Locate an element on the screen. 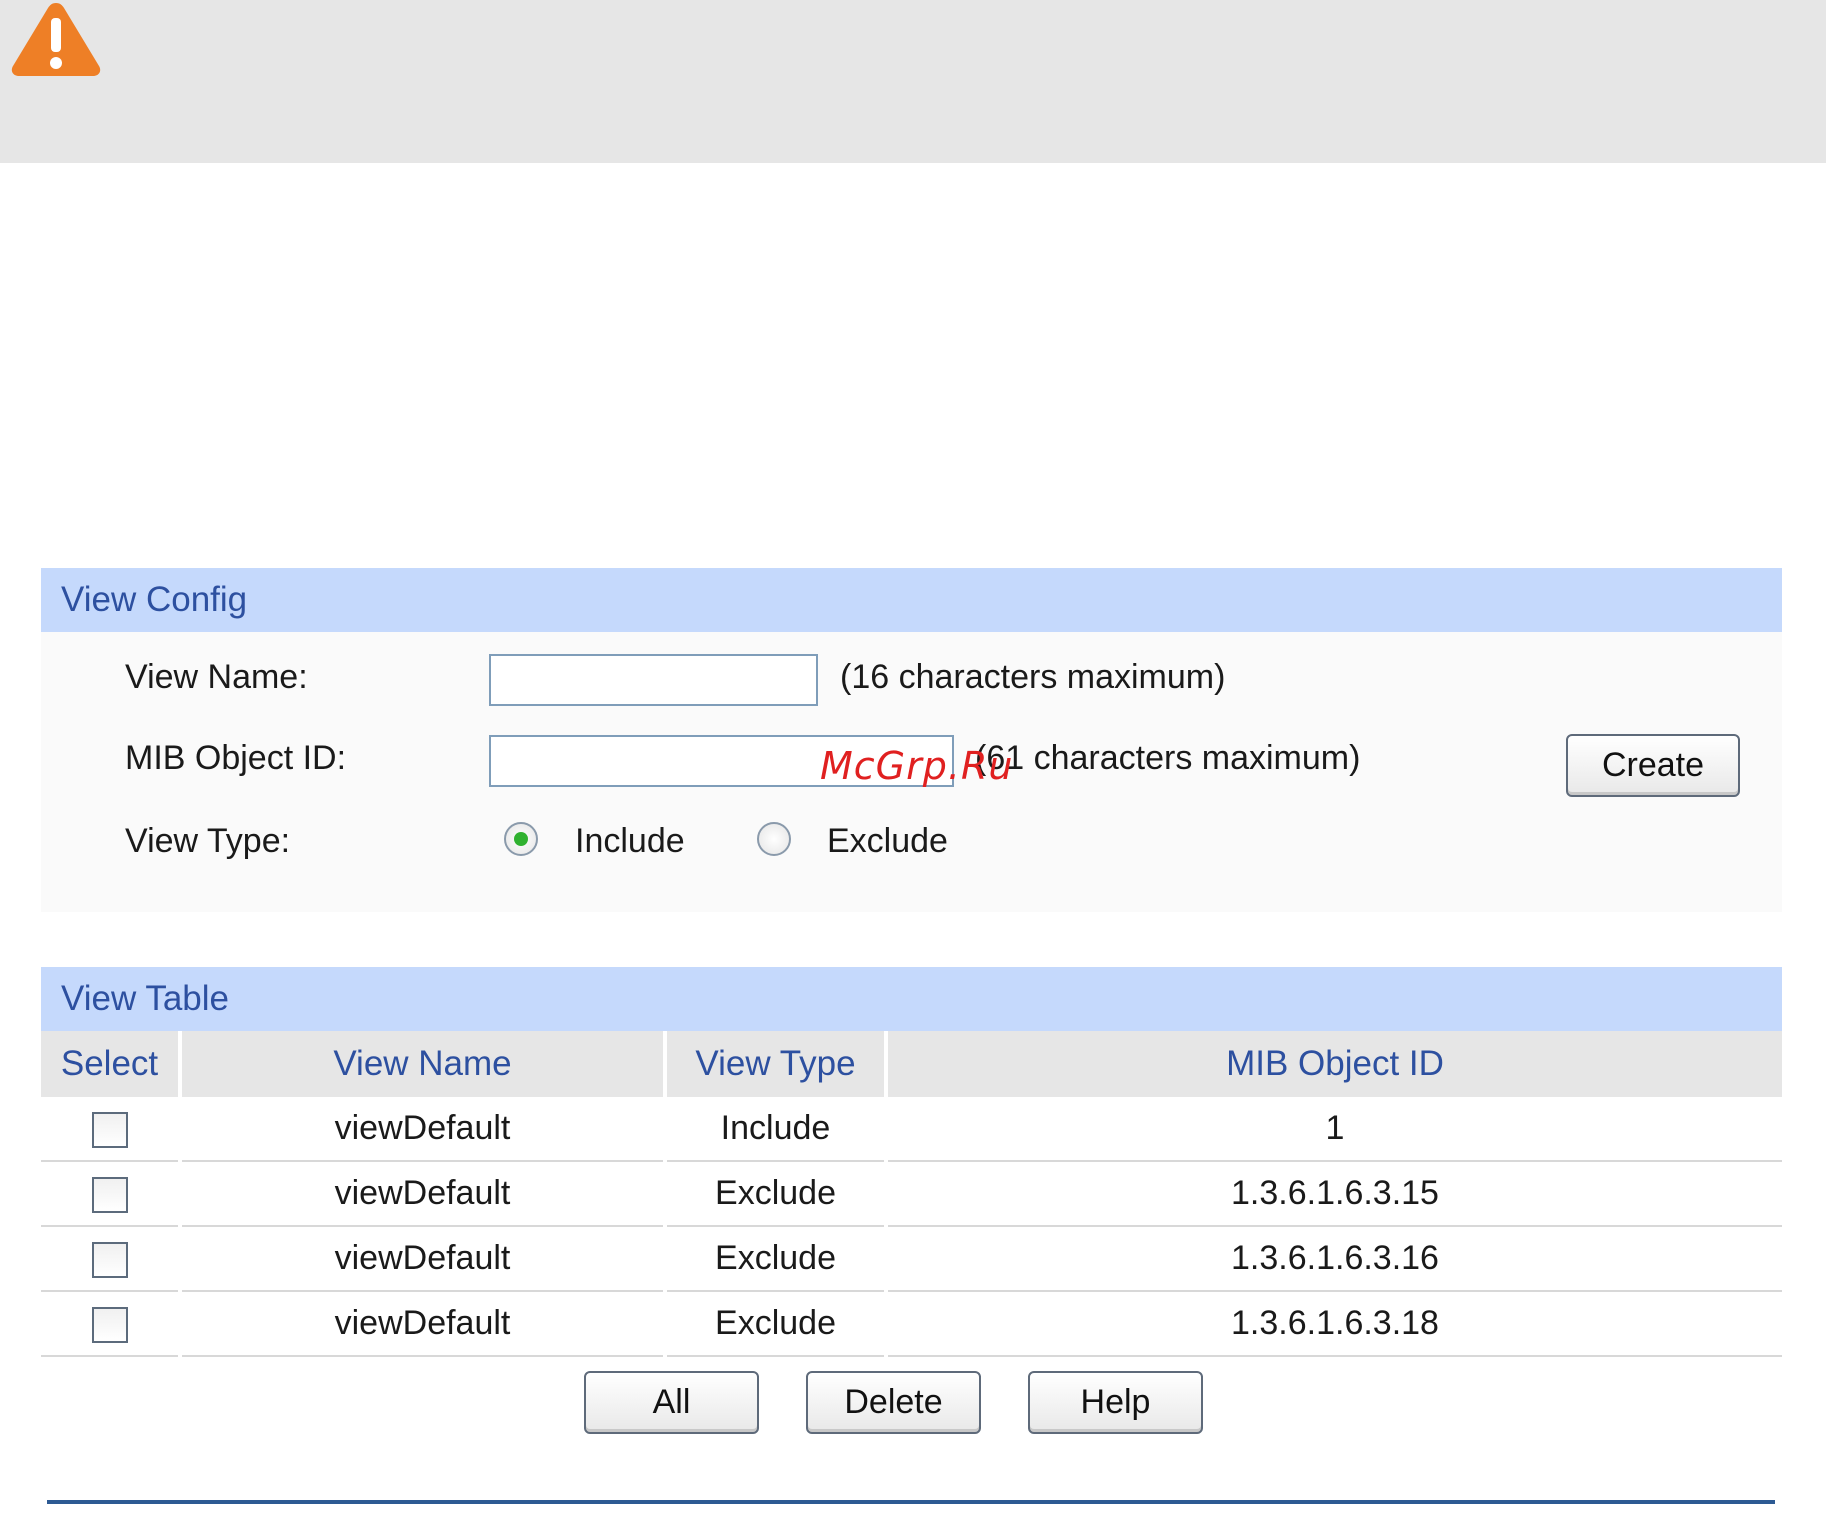 Image resolution: width=1826 pixels, height=1531 pixels. view-config-header: View Config is located at coordinates (911, 600).